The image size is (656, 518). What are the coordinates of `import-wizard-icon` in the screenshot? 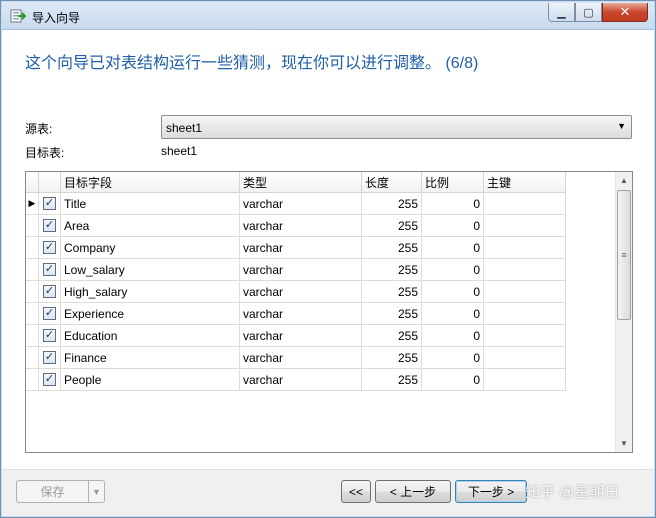 It's located at (18, 16).